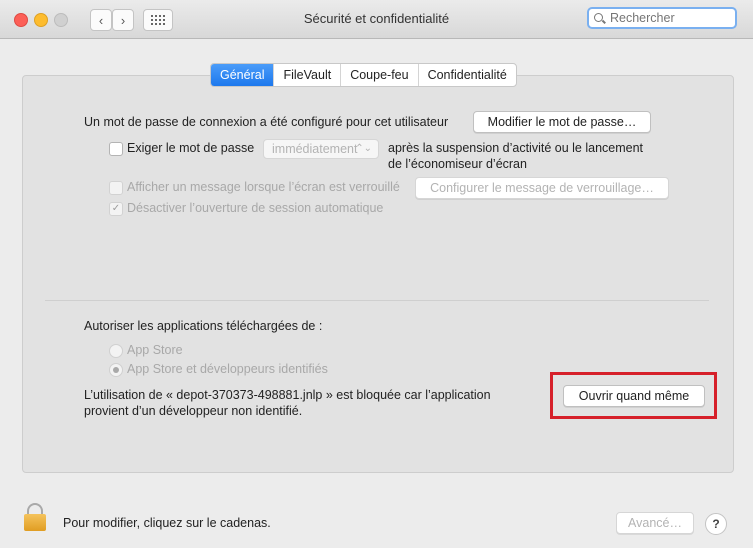 The height and width of the screenshot is (548, 753). I want to click on radio-app-store-identified-label: App Store et développeurs identifiés, so click(227, 369).